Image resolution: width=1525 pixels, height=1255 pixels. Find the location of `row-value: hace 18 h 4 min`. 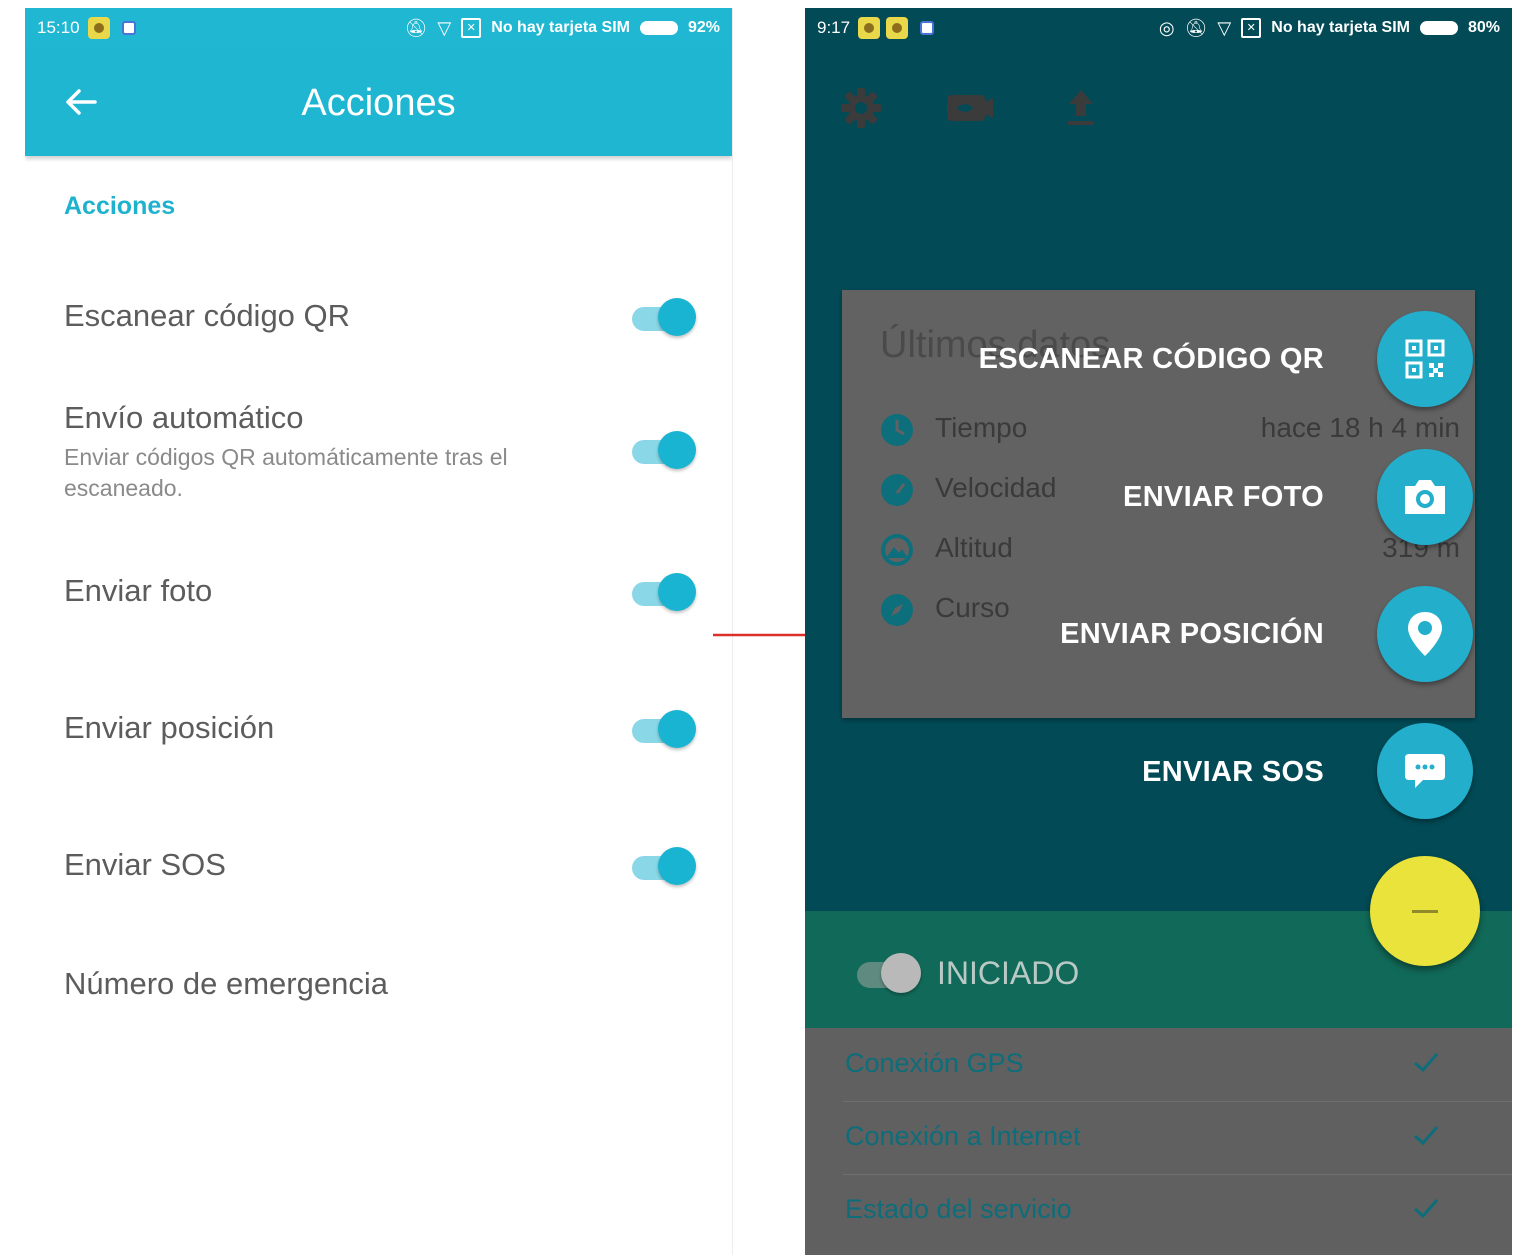

row-value: hace 18 h 4 min is located at coordinates (1360, 427).